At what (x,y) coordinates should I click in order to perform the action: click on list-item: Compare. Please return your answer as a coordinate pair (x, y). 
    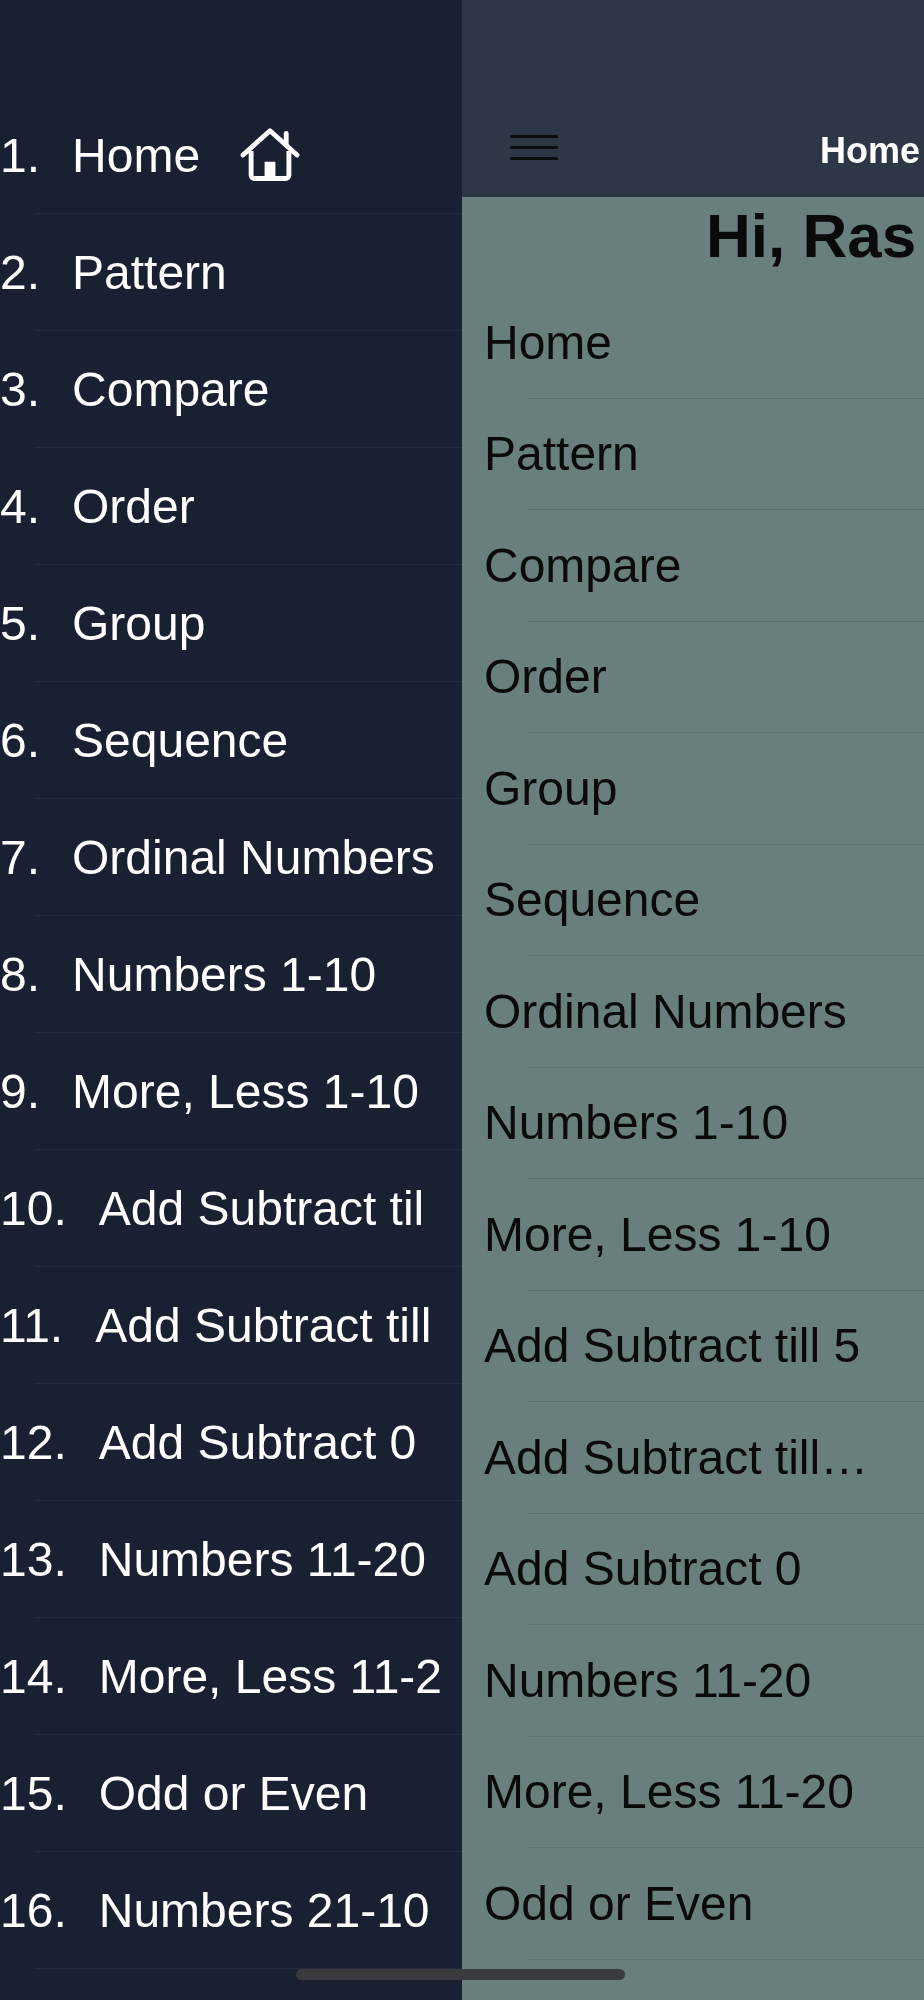
    Looking at the image, I should click on (693, 565).